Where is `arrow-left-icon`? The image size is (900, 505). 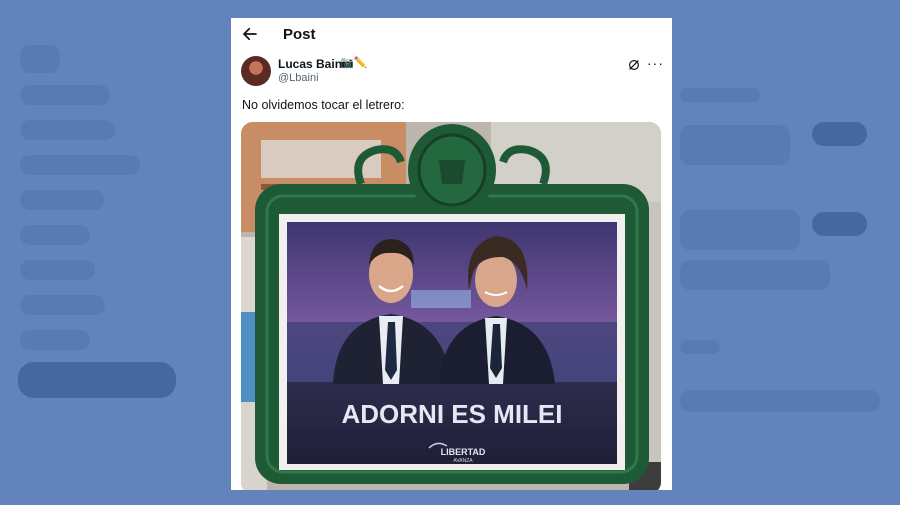 arrow-left-icon is located at coordinates (250, 34).